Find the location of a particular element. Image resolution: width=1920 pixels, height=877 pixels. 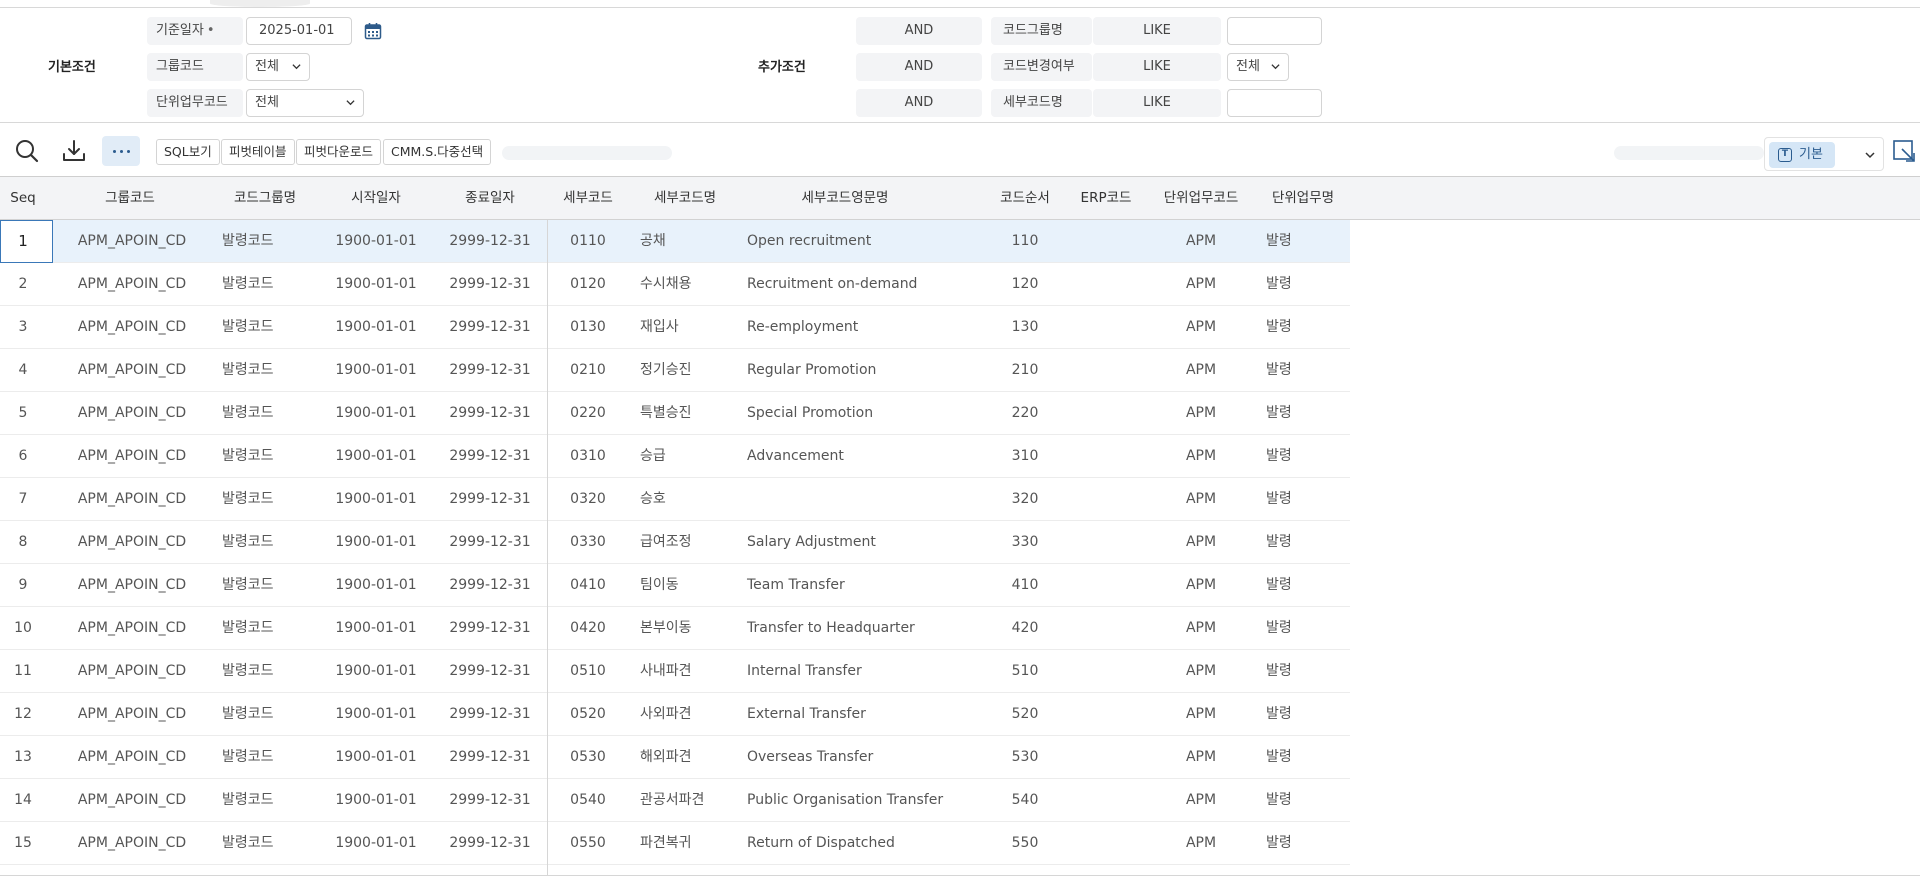

pivot-download-button: 피벗다운로드 is located at coordinates (339, 152).